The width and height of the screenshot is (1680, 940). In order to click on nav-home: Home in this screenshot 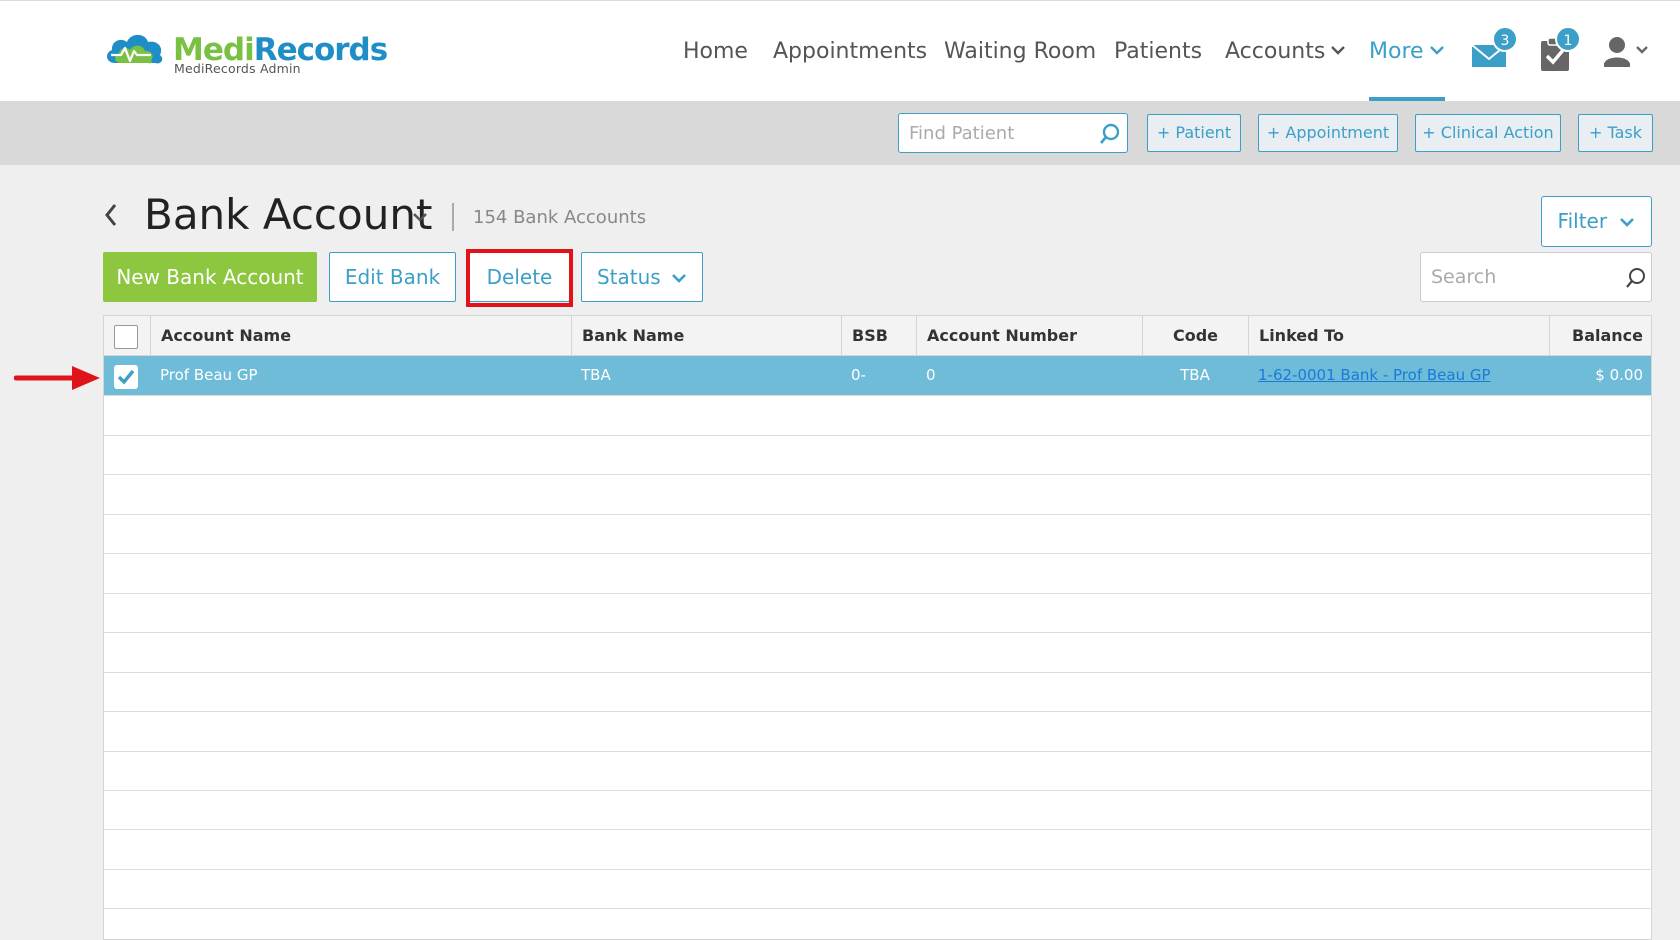, I will do `click(715, 51)`.